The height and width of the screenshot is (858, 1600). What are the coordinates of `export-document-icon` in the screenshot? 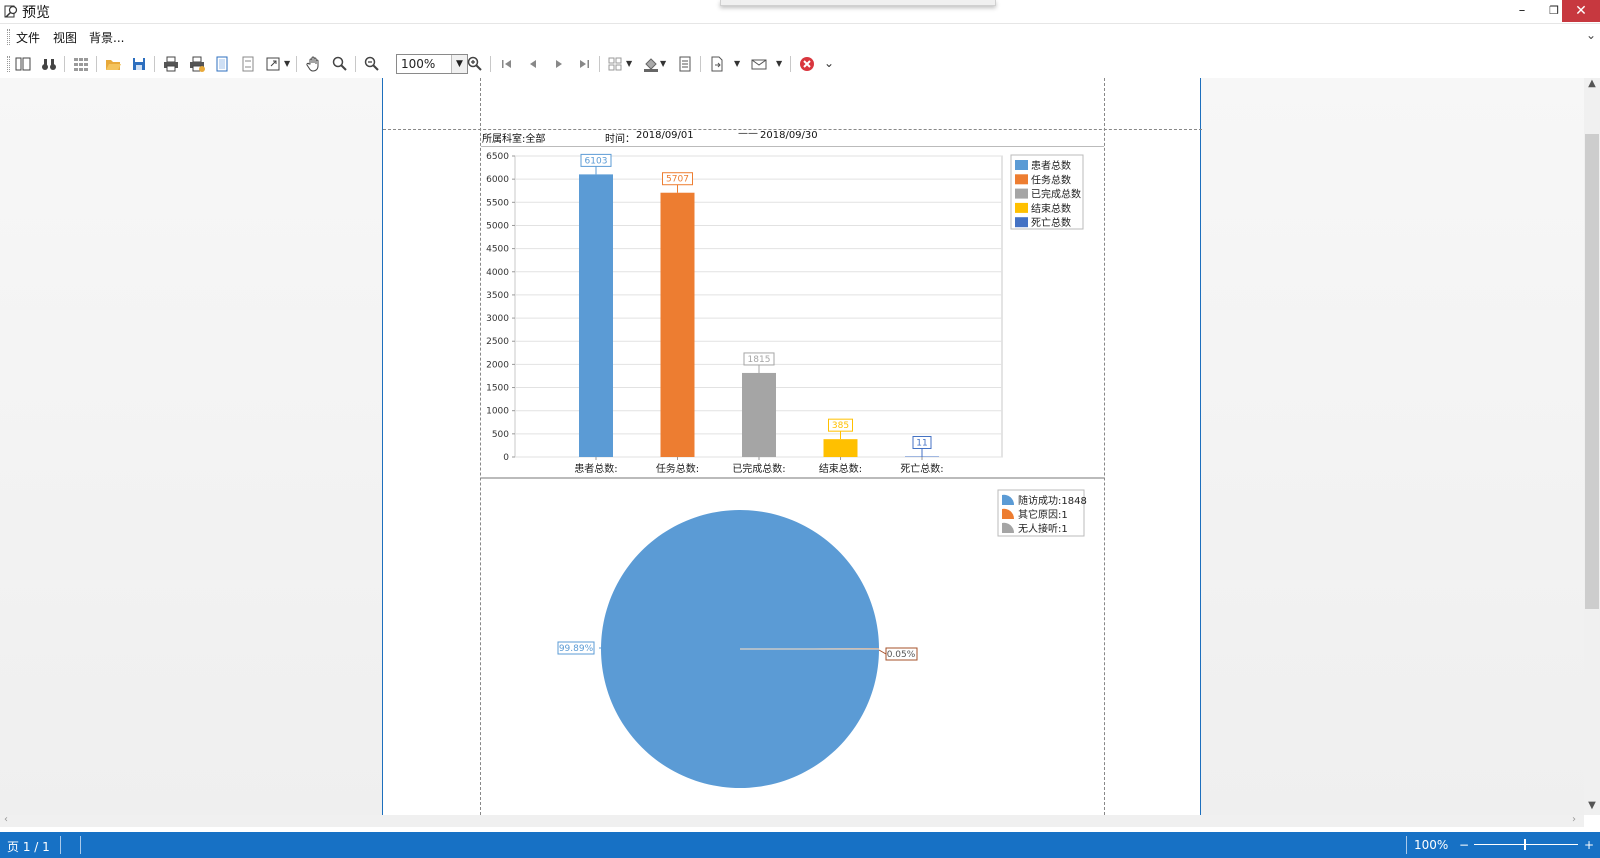 It's located at (717, 64).